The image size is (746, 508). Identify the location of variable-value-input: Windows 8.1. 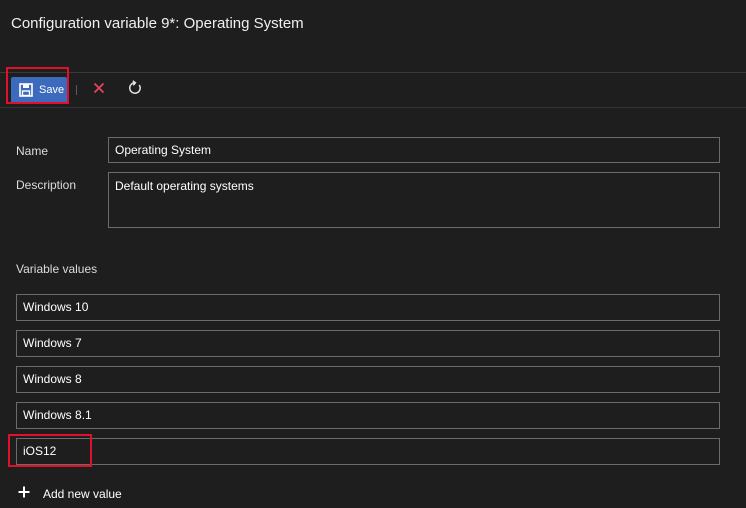
(368, 415).